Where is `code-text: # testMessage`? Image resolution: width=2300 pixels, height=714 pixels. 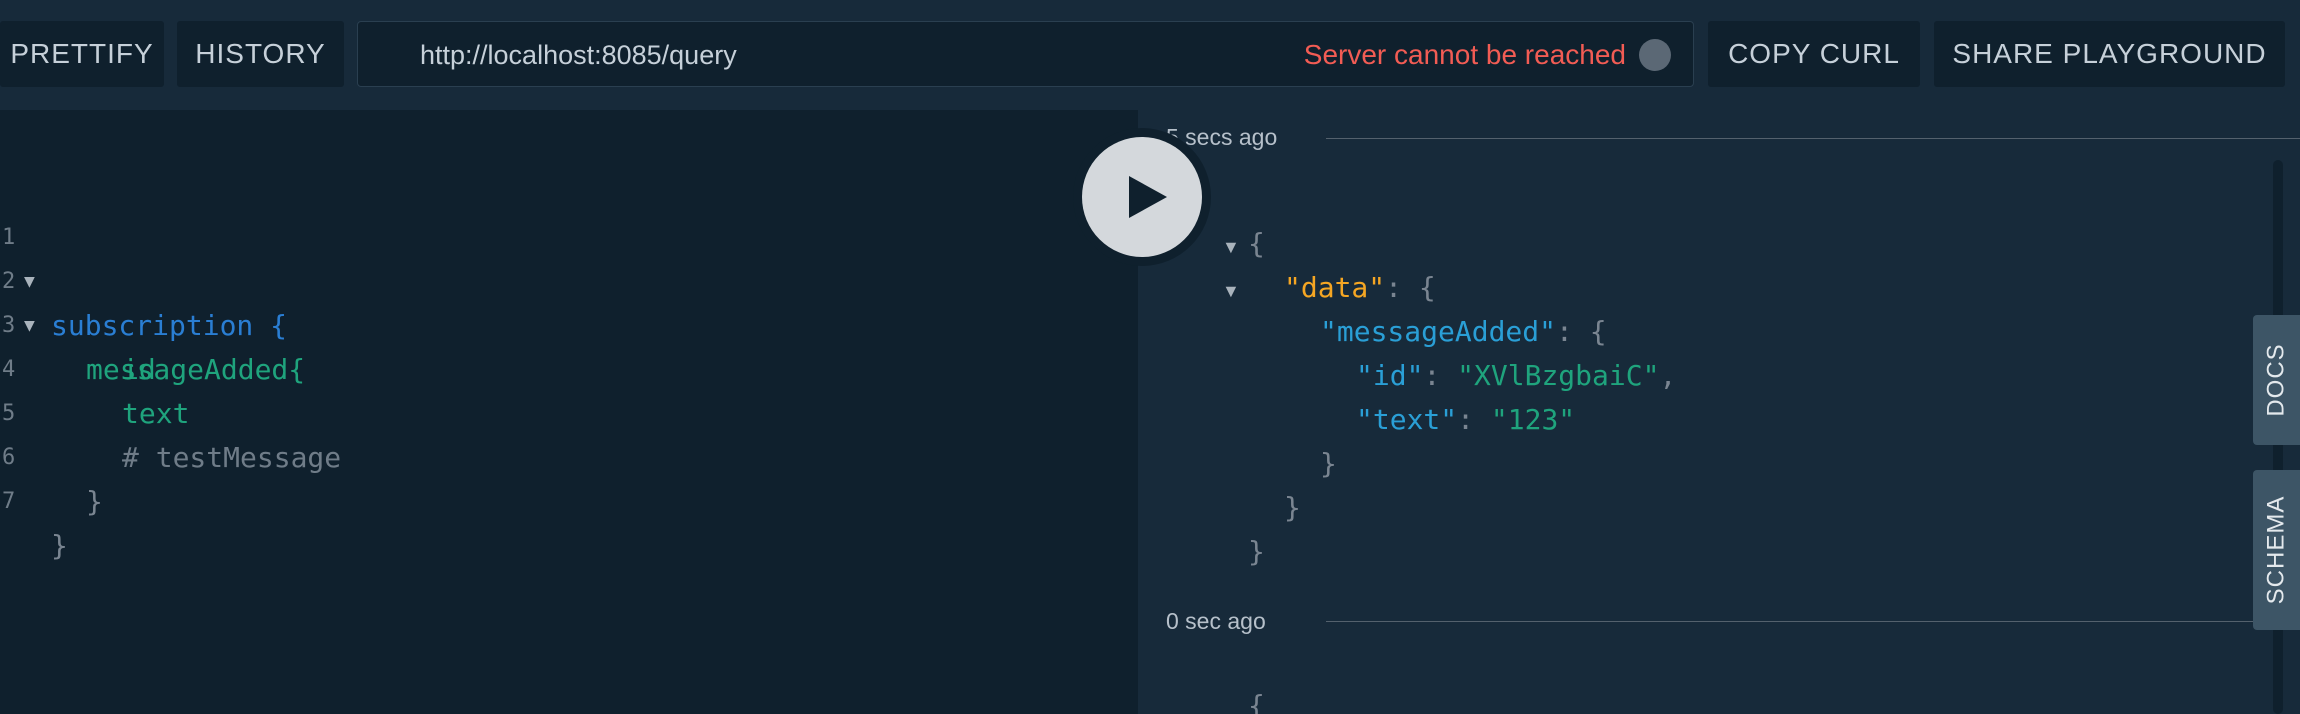
code-text: # testMessage is located at coordinates (232, 457).